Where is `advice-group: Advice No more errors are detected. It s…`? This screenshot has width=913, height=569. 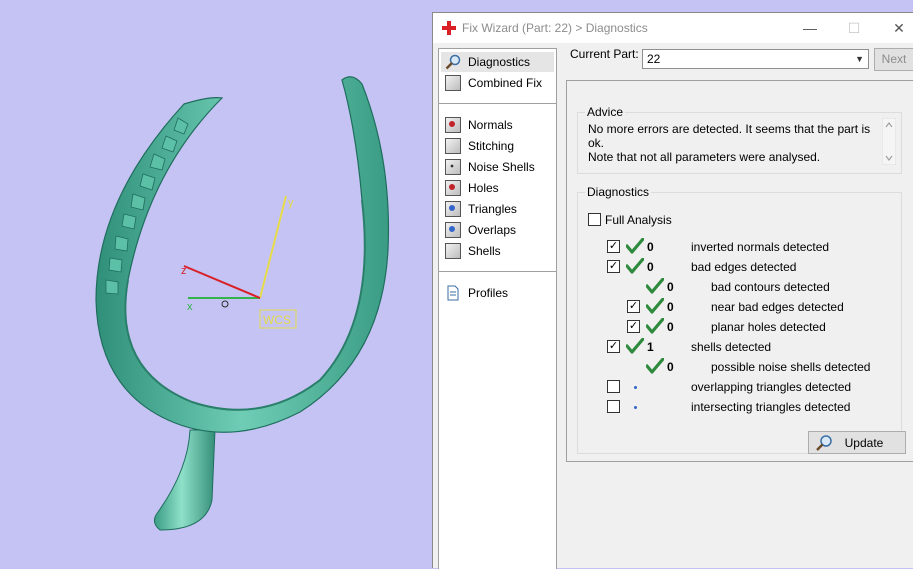 advice-group: Advice No more errors are detected. It s… is located at coordinates (739, 139).